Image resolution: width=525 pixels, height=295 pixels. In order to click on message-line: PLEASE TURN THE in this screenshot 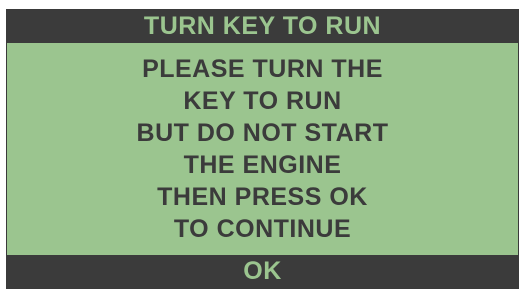, I will do `click(262, 69)`.